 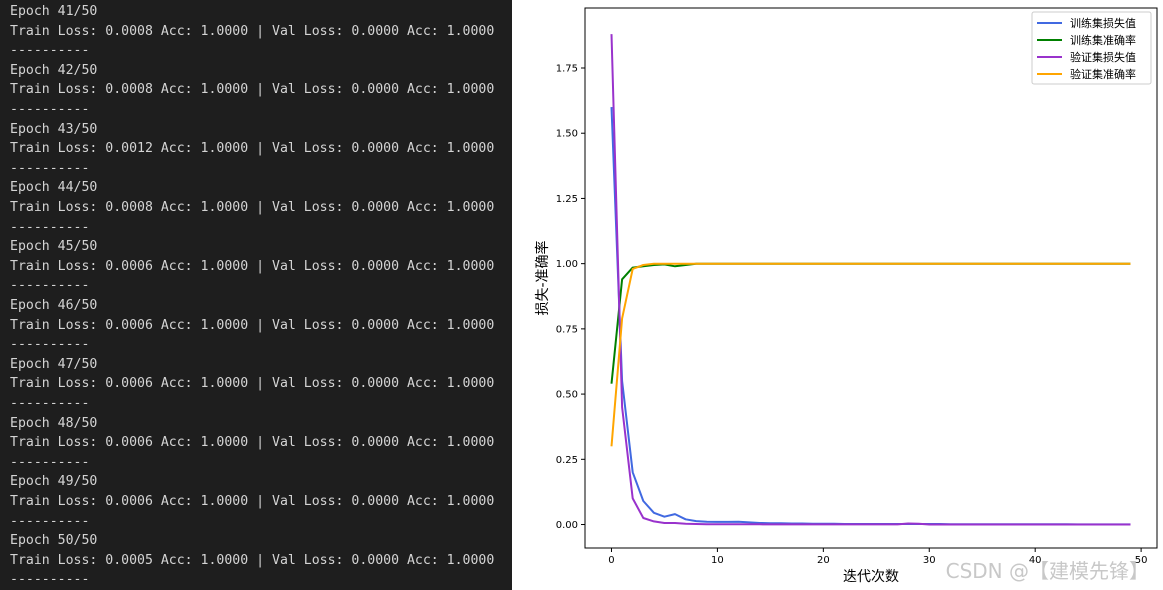 What do you see at coordinates (567, 134) in the screenshot?
I see `y-tick-label: 1.50` at bounding box center [567, 134].